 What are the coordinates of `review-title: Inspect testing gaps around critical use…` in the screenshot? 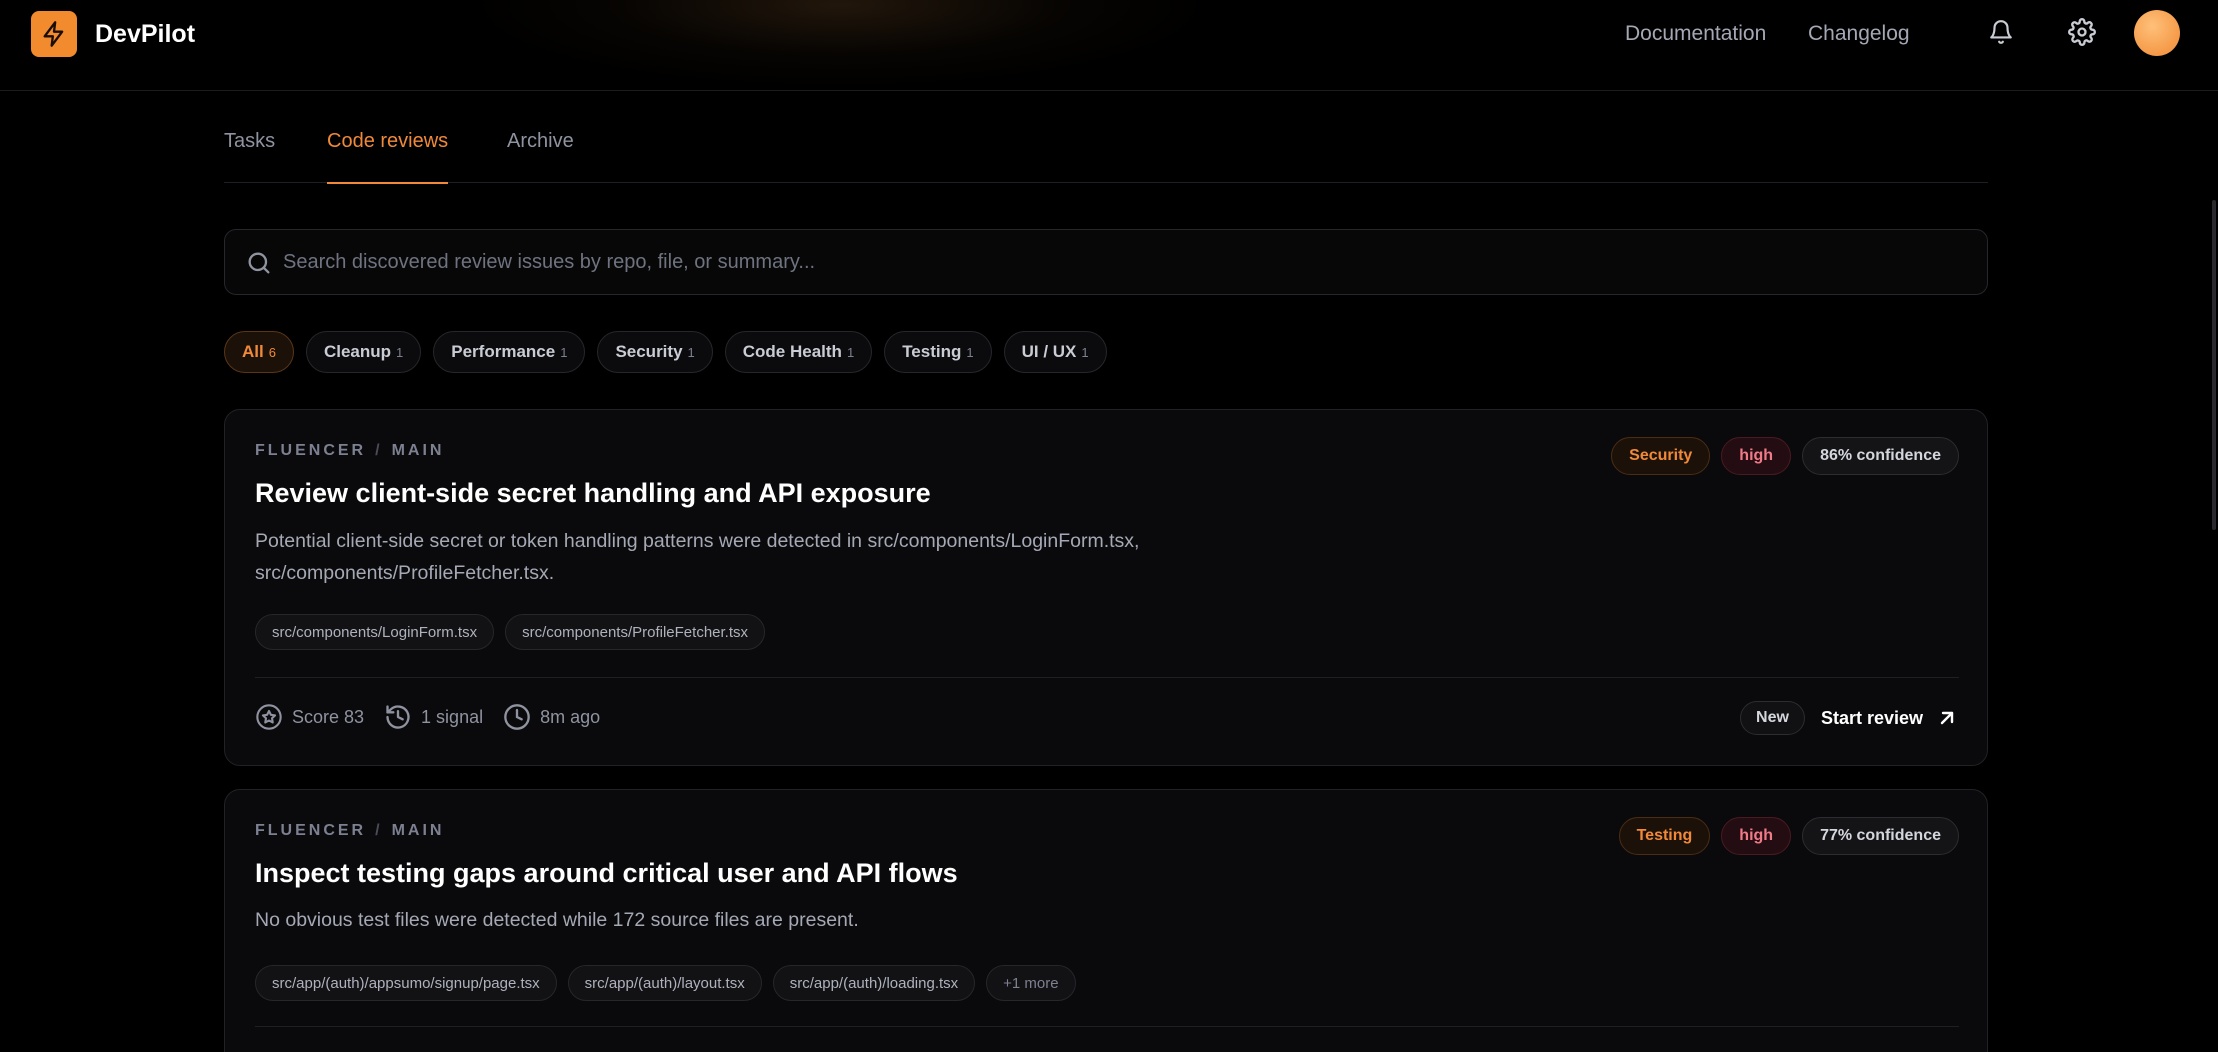 It's located at (606, 873).